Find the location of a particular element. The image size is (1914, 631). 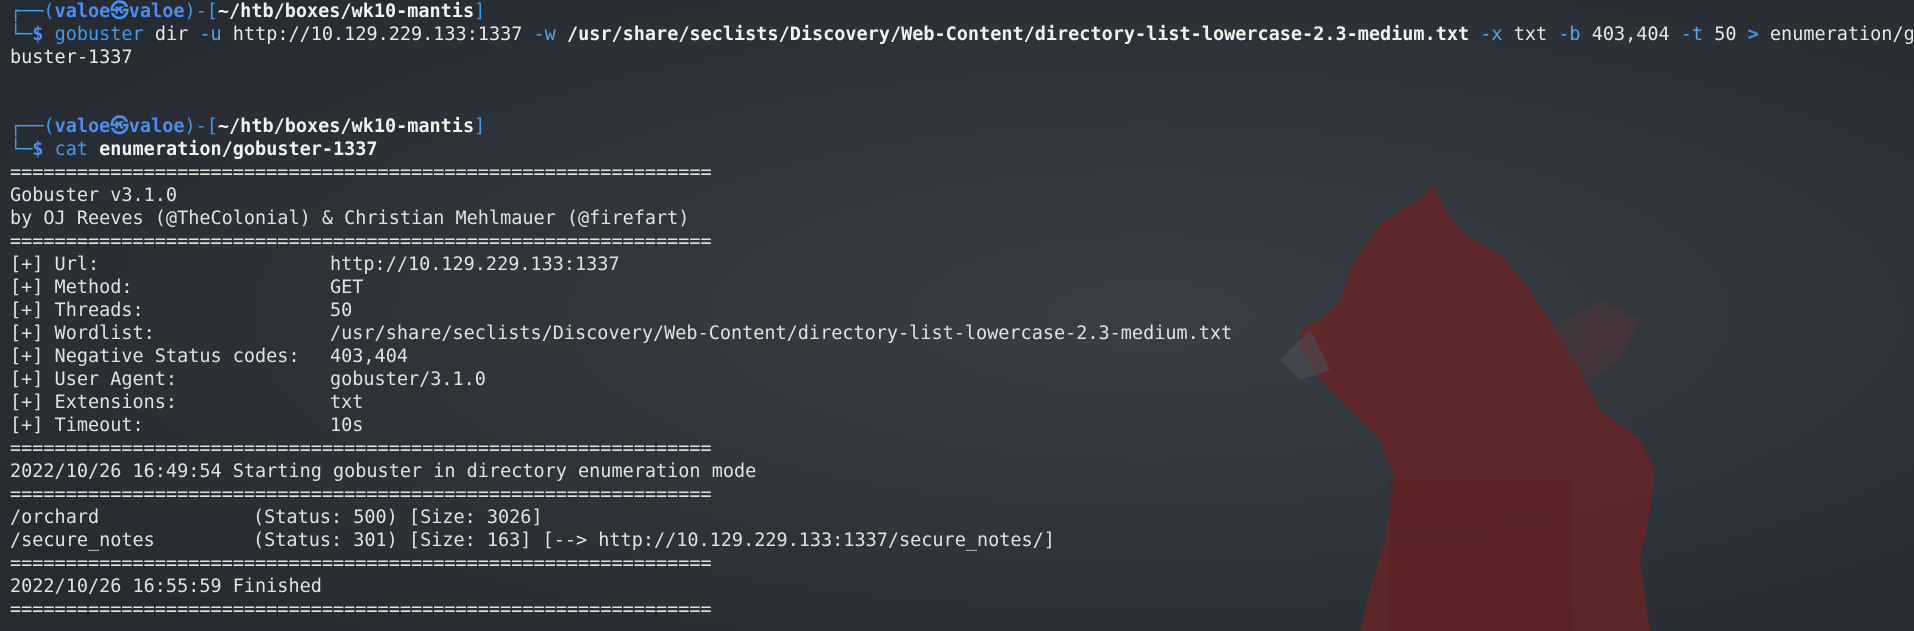

command-line-2: └─$ cat enumeration/gobuster-1337 is located at coordinates (194, 149).